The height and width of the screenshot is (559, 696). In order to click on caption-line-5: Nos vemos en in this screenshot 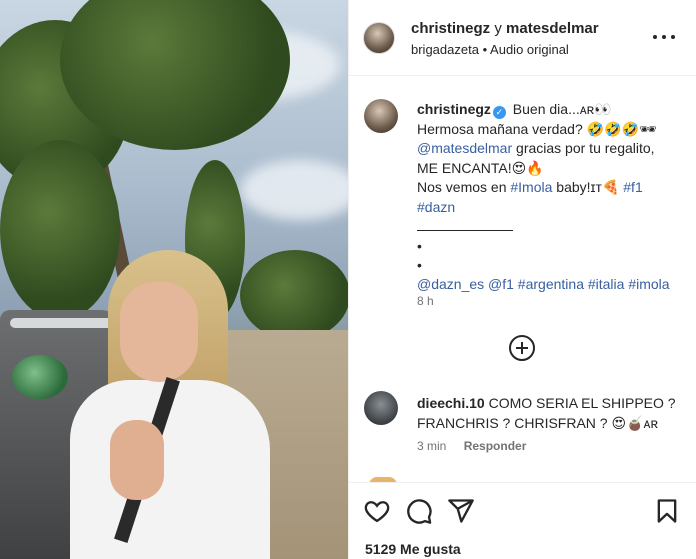, I will do `click(464, 187)`.